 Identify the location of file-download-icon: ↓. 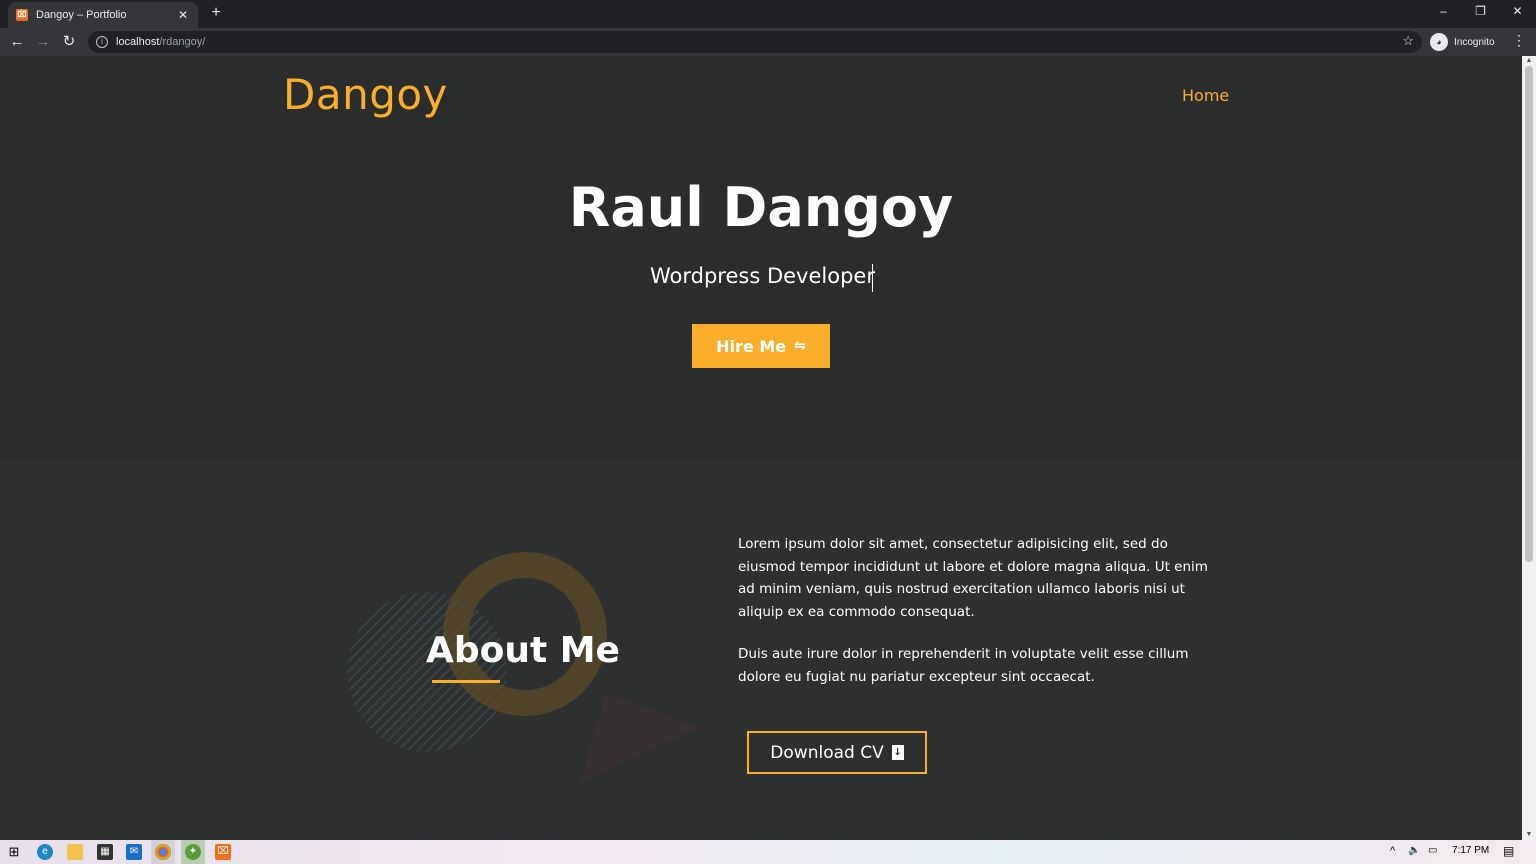
(897, 752).